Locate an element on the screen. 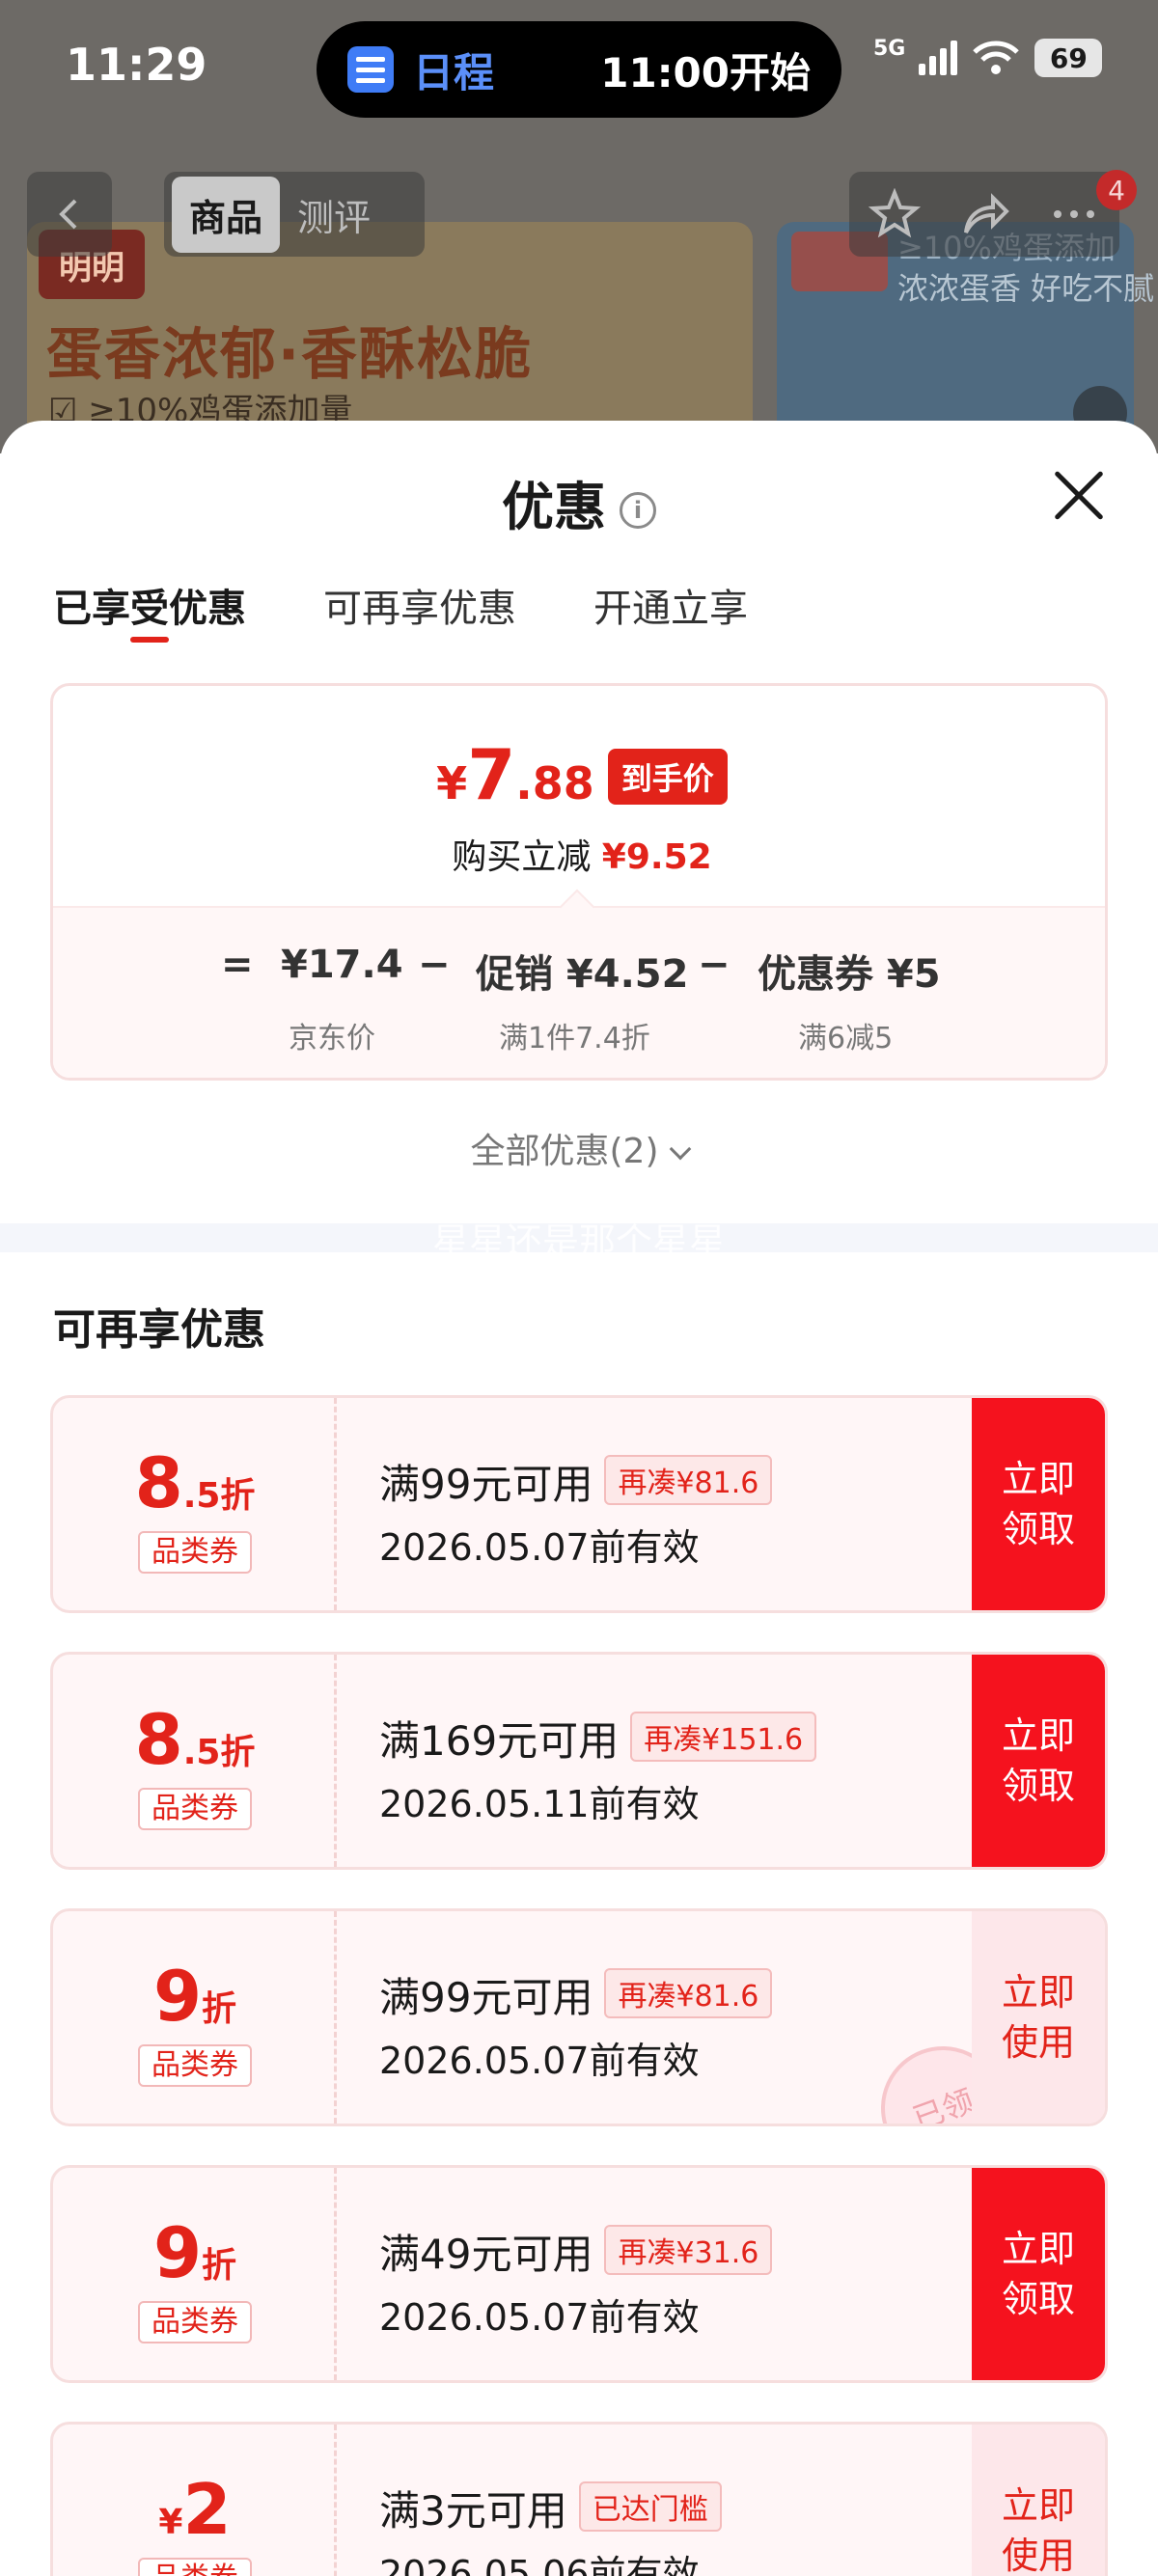 The width and height of the screenshot is (1158, 2576). status-time: 11:29 is located at coordinates (136, 65).